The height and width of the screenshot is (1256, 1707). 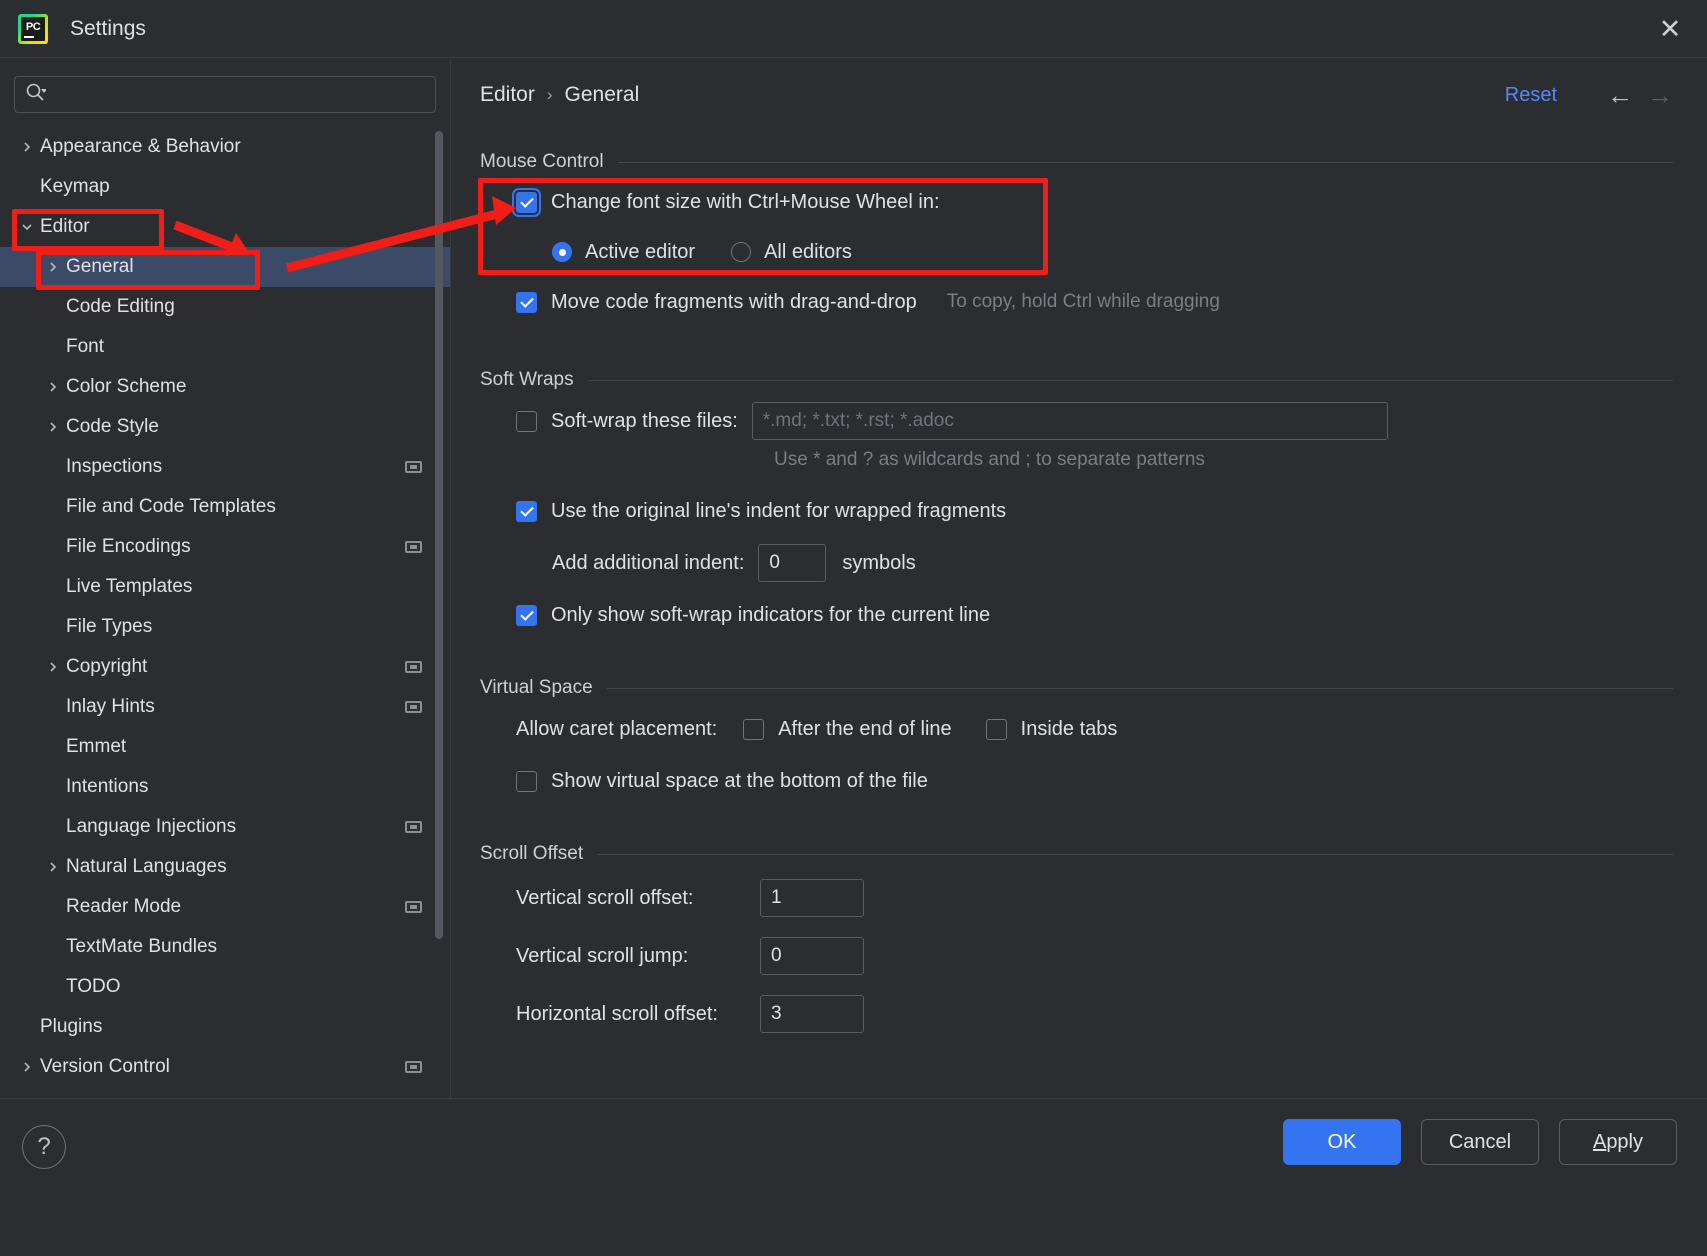 I want to click on after-end-of-line-label: After the end of line, so click(x=864, y=729).